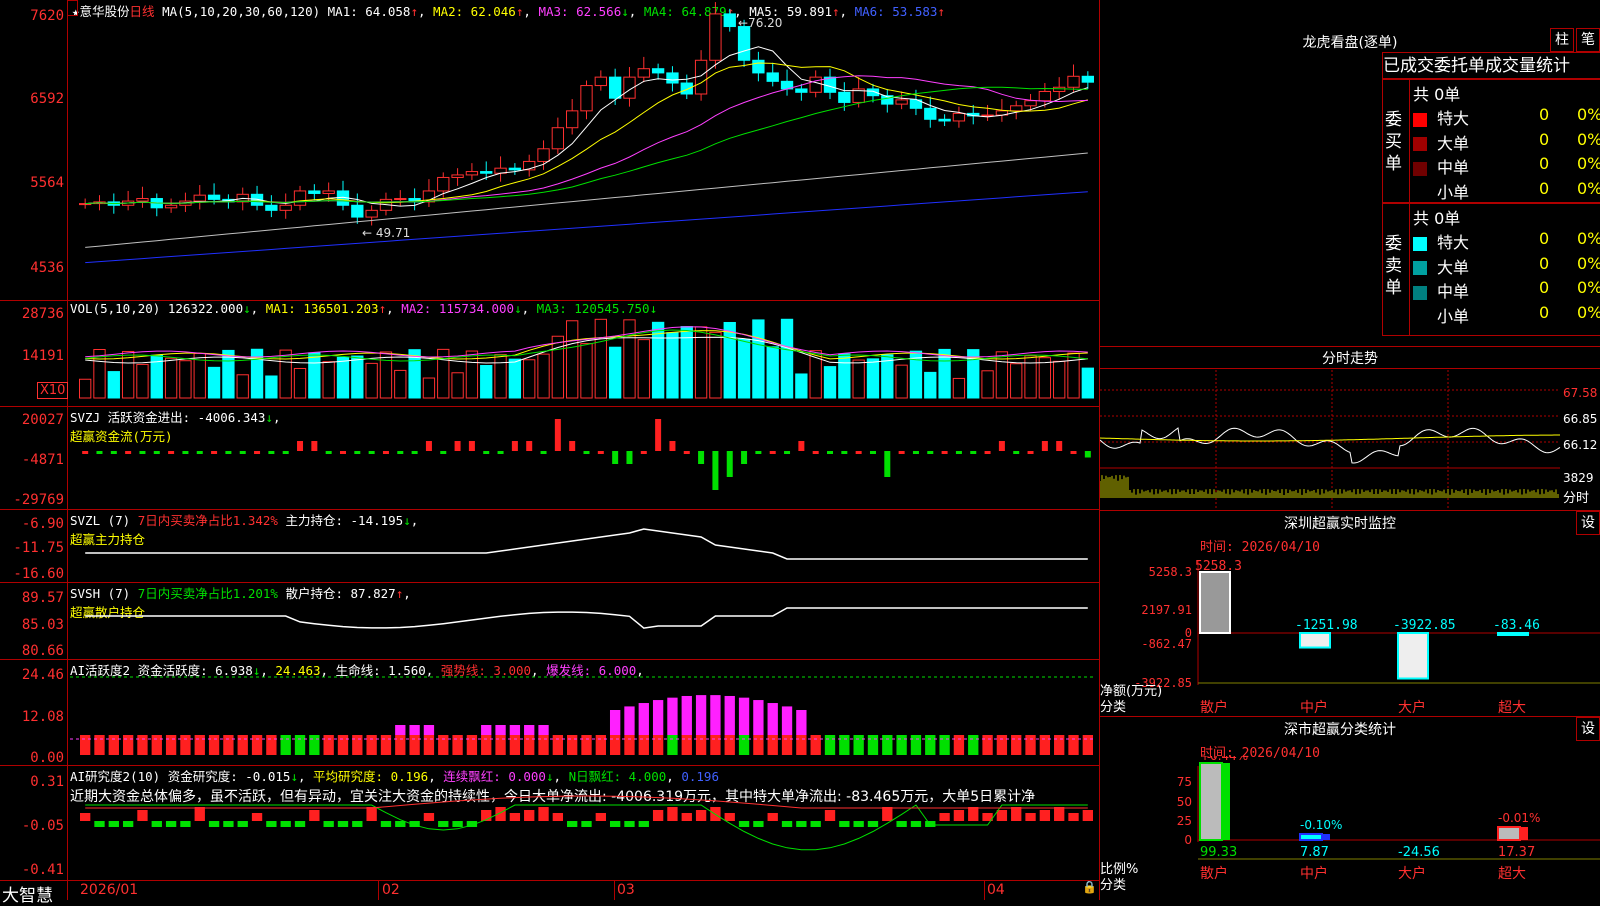 The height and width of the screenshot is (906, 1600). What do you see at coordinates (1519, 818) in the screenshot?
I see `stats-top-2: -0.01%` at bounding box center [1519, 818].